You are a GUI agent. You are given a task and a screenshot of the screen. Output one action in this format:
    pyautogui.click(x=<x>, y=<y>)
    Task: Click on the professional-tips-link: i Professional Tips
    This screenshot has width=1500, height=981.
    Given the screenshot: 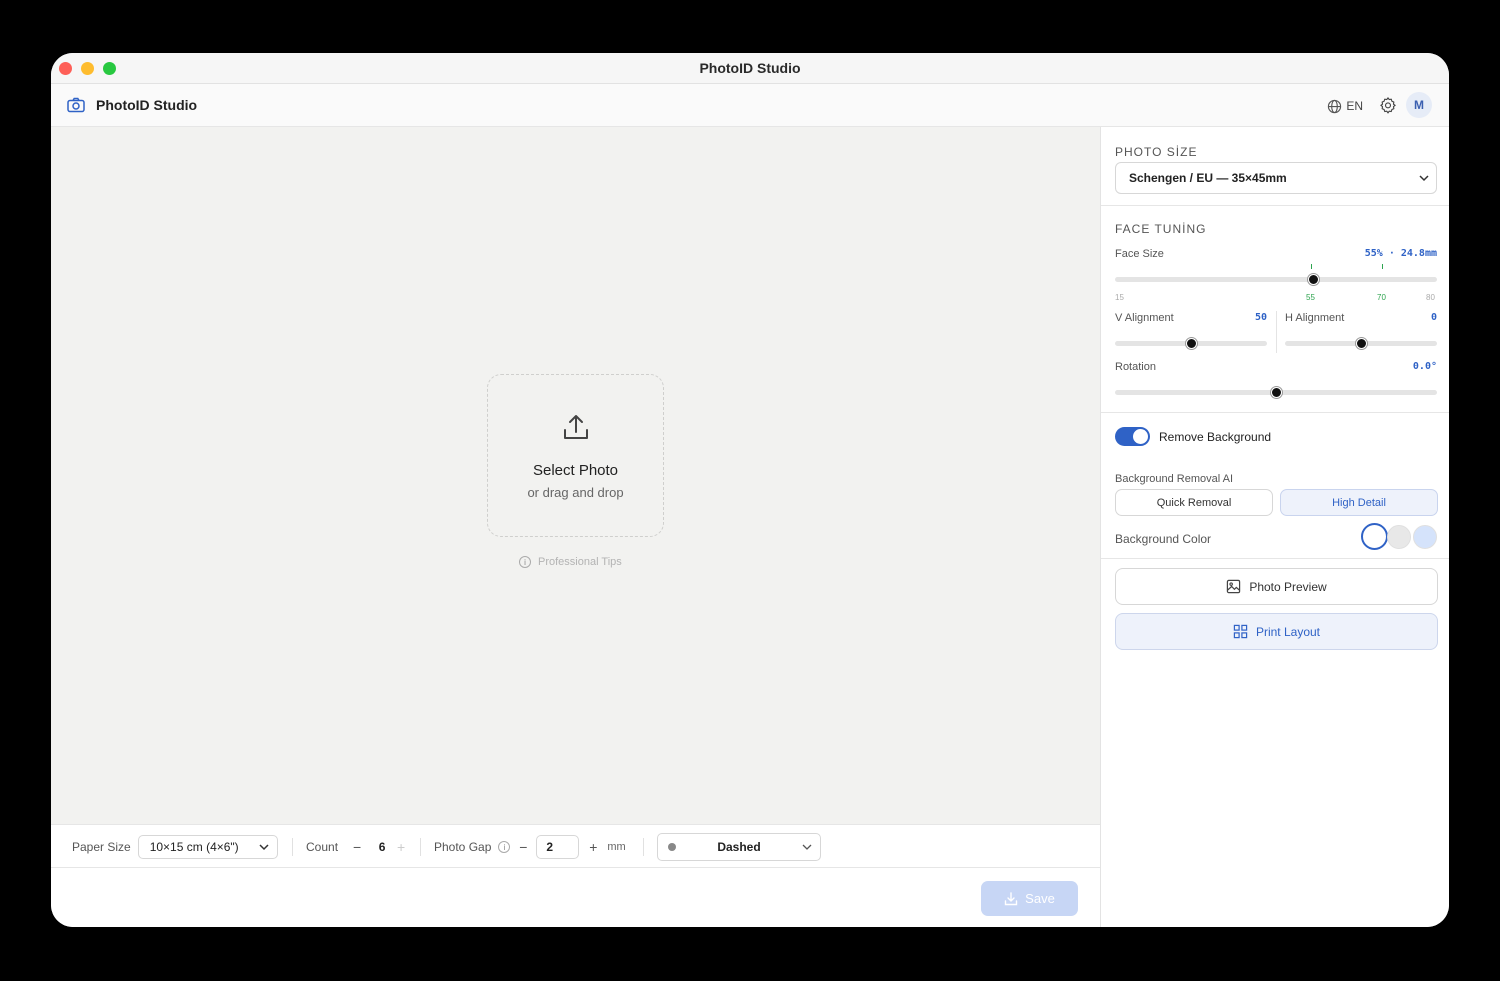 What is the action you would take?
    pyautogui.click(x=570, y=562)
    